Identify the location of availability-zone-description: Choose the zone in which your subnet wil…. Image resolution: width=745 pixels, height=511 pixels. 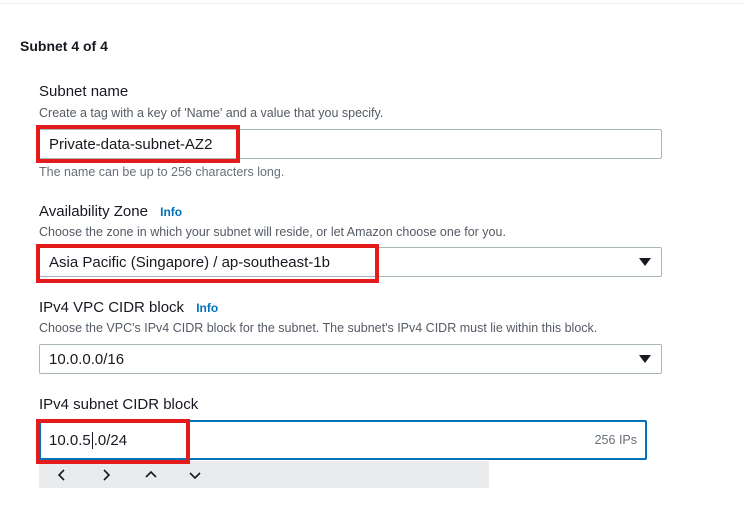
(272, 232).